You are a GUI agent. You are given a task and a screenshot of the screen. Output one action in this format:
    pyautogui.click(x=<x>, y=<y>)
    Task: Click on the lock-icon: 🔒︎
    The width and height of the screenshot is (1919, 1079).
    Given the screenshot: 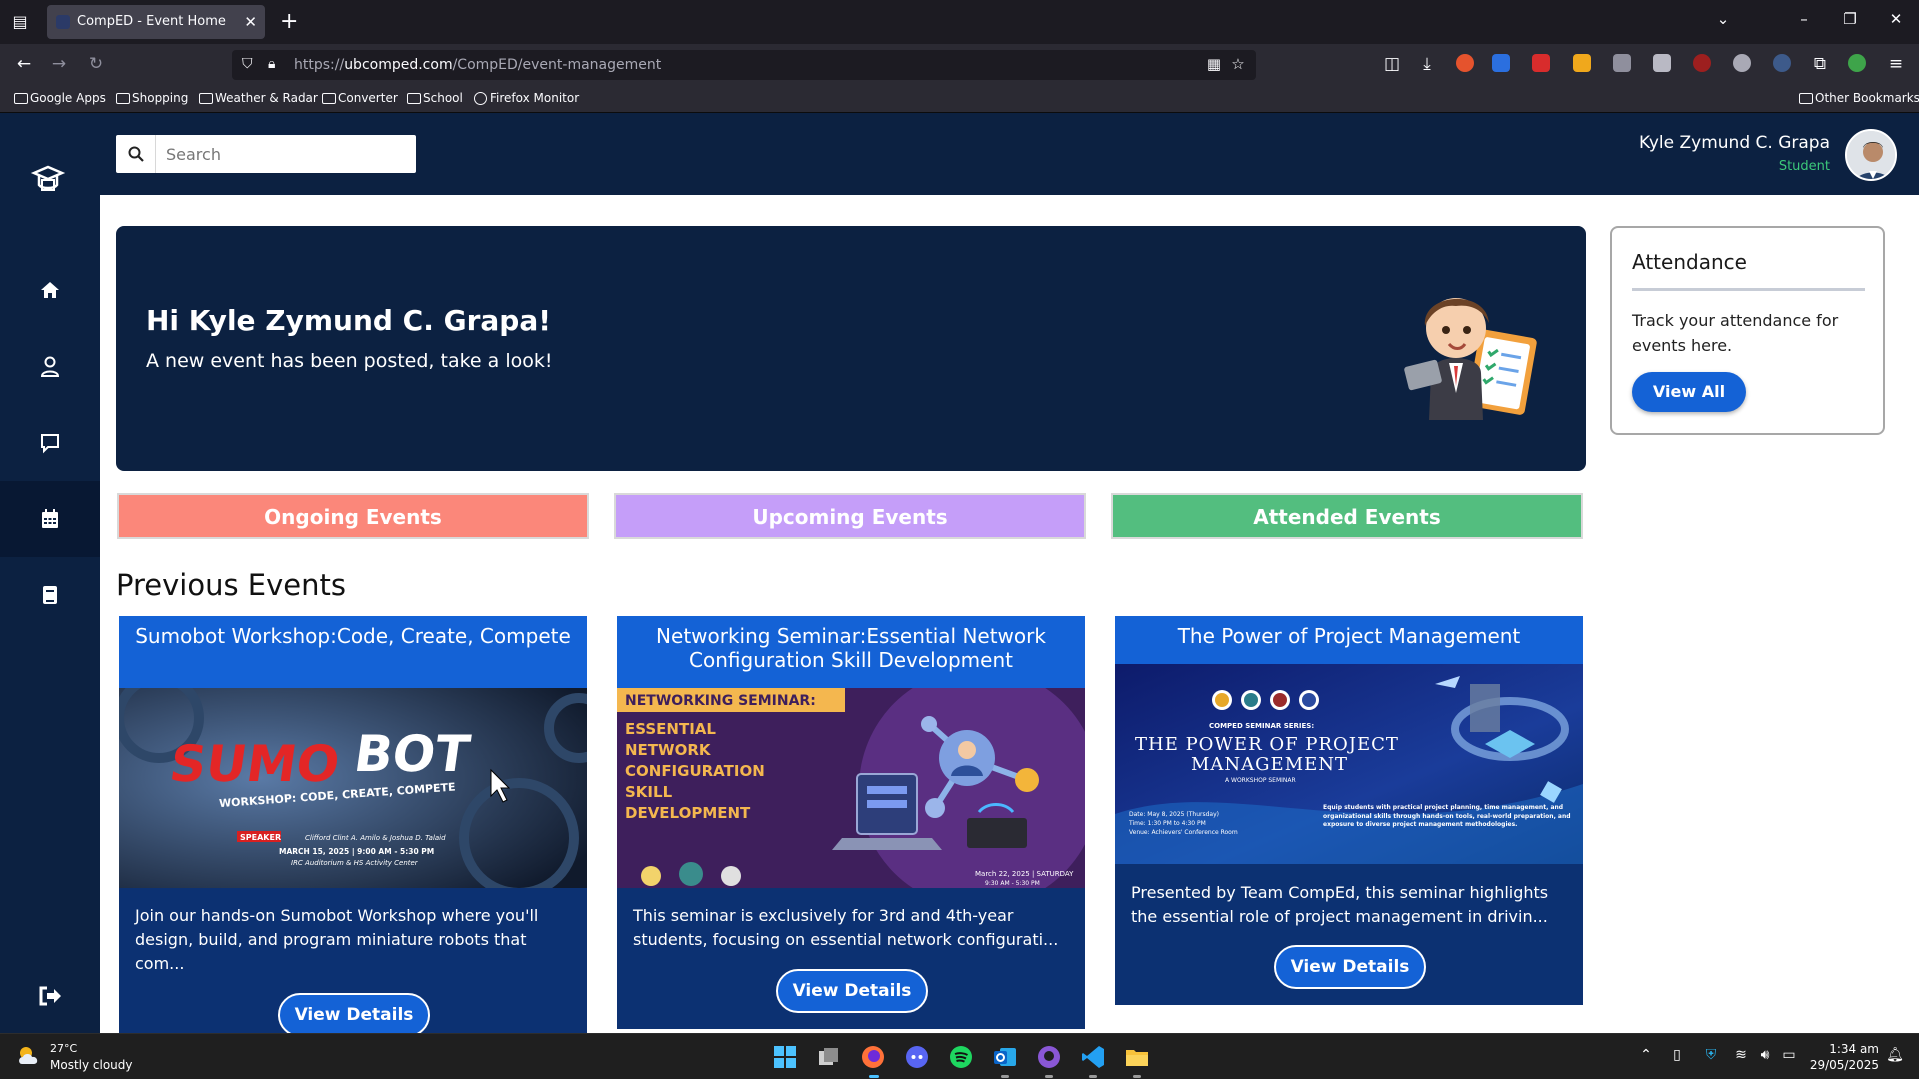 What is the action you would take?
    pyautogui.click(x=276, y=65)
    